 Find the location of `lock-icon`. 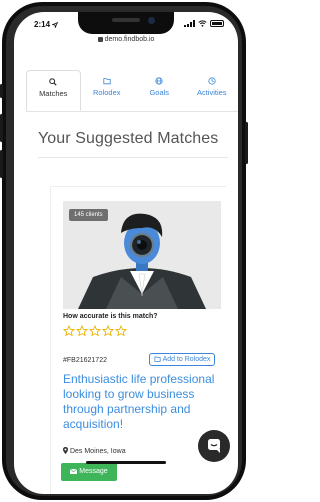

lock-icon is located at coordinates (100, 39).